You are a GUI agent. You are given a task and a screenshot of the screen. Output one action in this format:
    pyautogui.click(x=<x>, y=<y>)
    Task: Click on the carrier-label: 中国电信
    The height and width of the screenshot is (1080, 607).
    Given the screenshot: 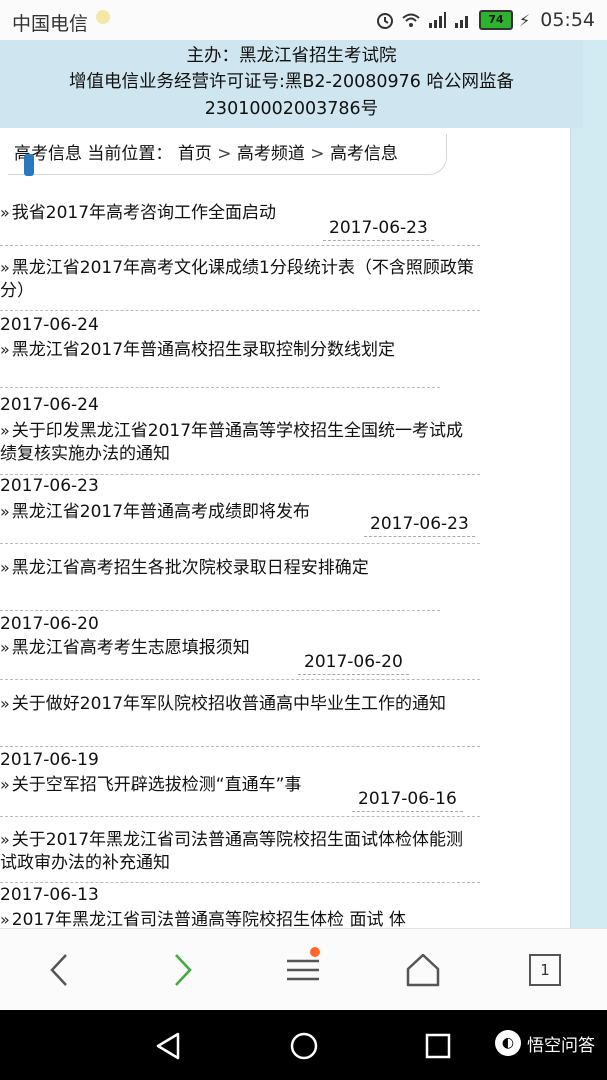 What is the action you would take?
    pyautogui.click(x=50, y=24)
    